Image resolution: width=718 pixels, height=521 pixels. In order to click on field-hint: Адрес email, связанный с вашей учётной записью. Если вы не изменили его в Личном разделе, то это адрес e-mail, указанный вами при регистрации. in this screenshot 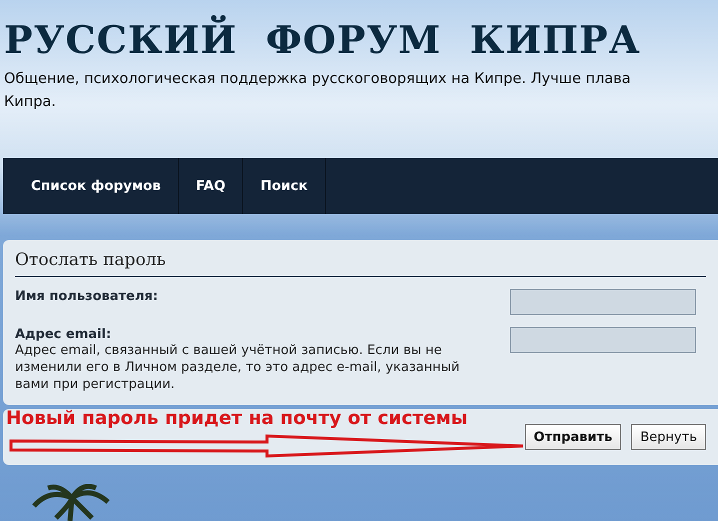, I will do `click(238, 367)`.